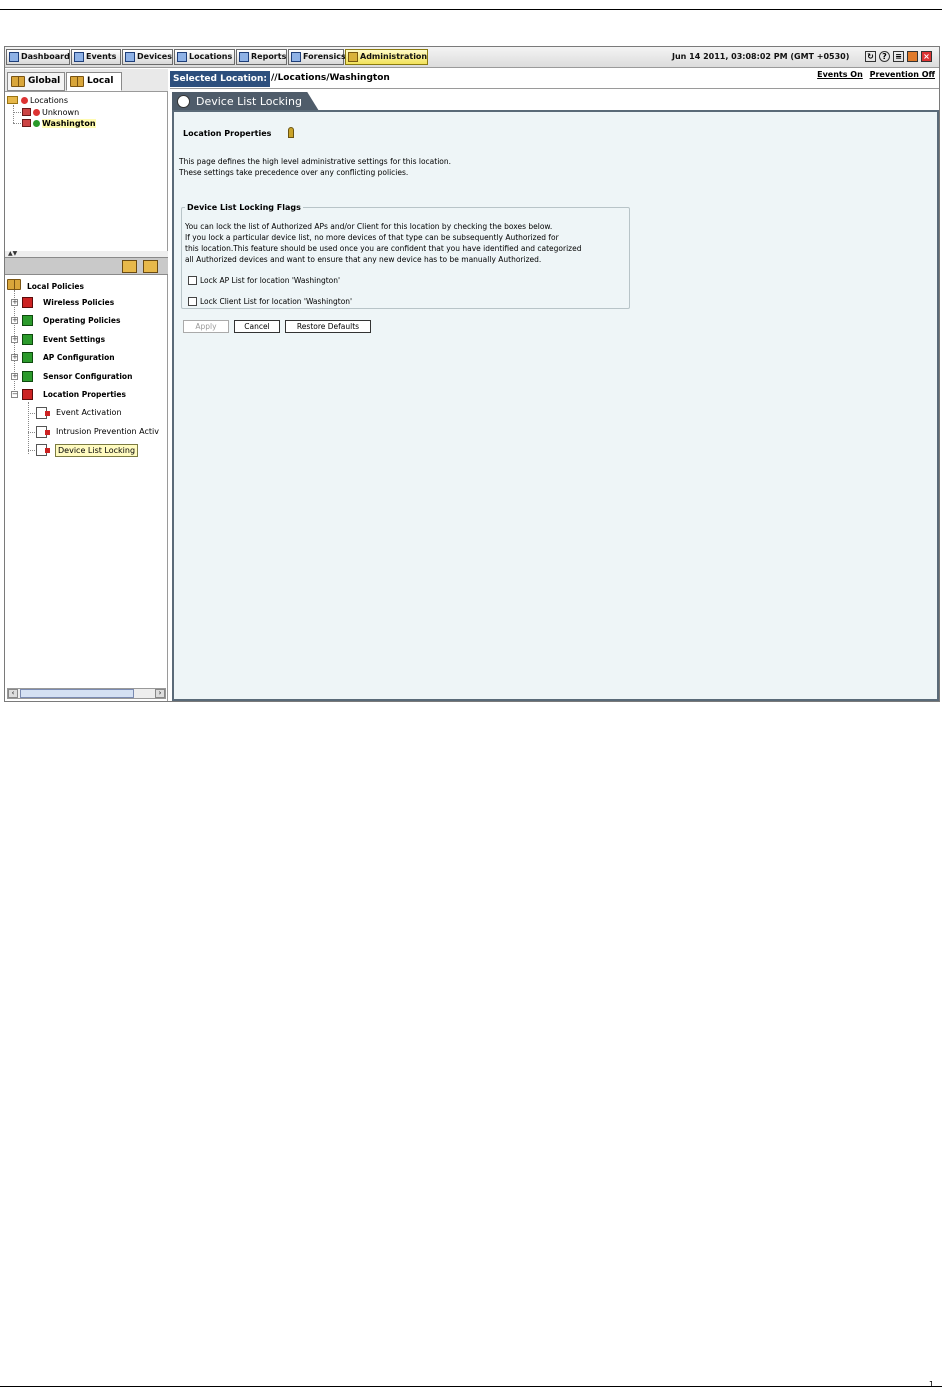 The height and width of the screenshot is (1389, 942). I want to click on prevention-off-link: Prevention Off, so click(902, 74).